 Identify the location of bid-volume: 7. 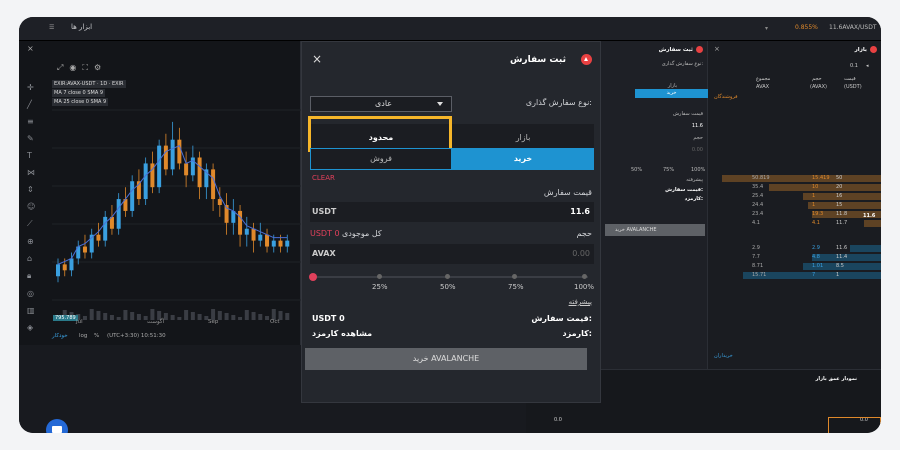
(814, 275).